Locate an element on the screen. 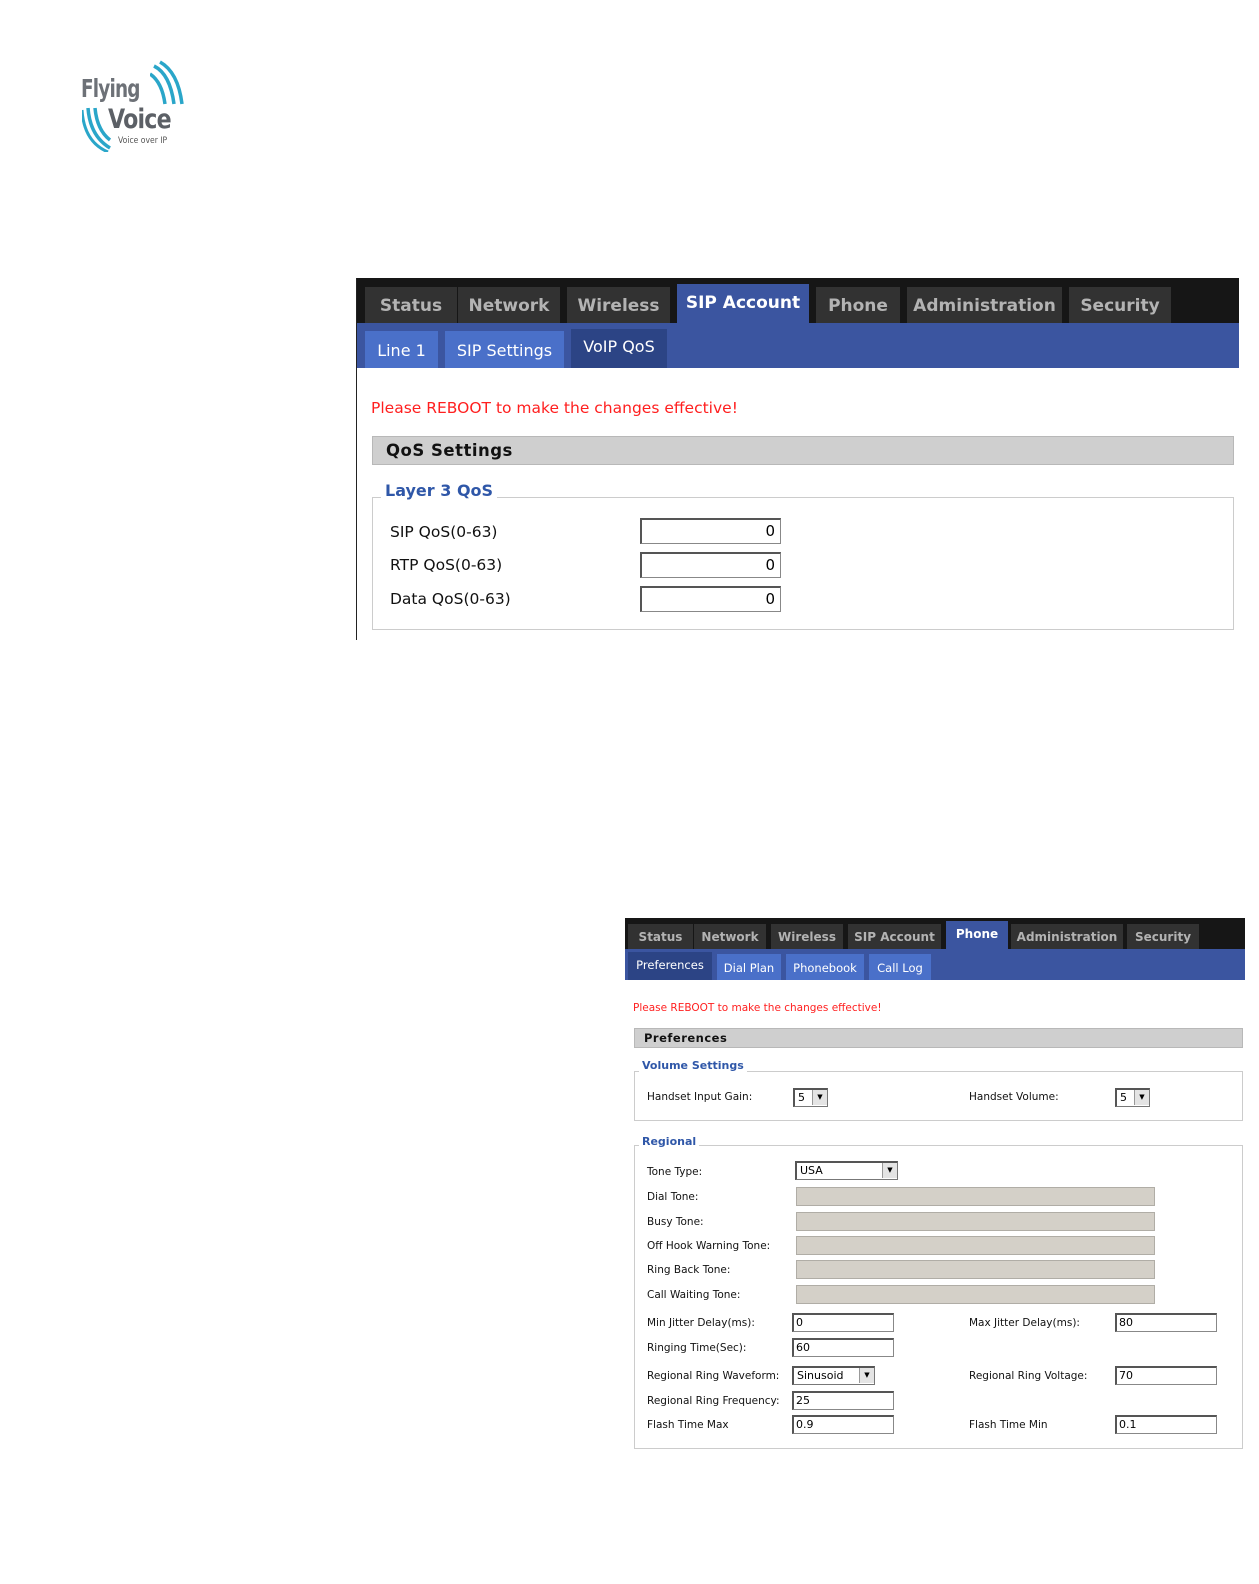  regional-ring-voltage-input: 70 is located at coordinates (1166, 1375).